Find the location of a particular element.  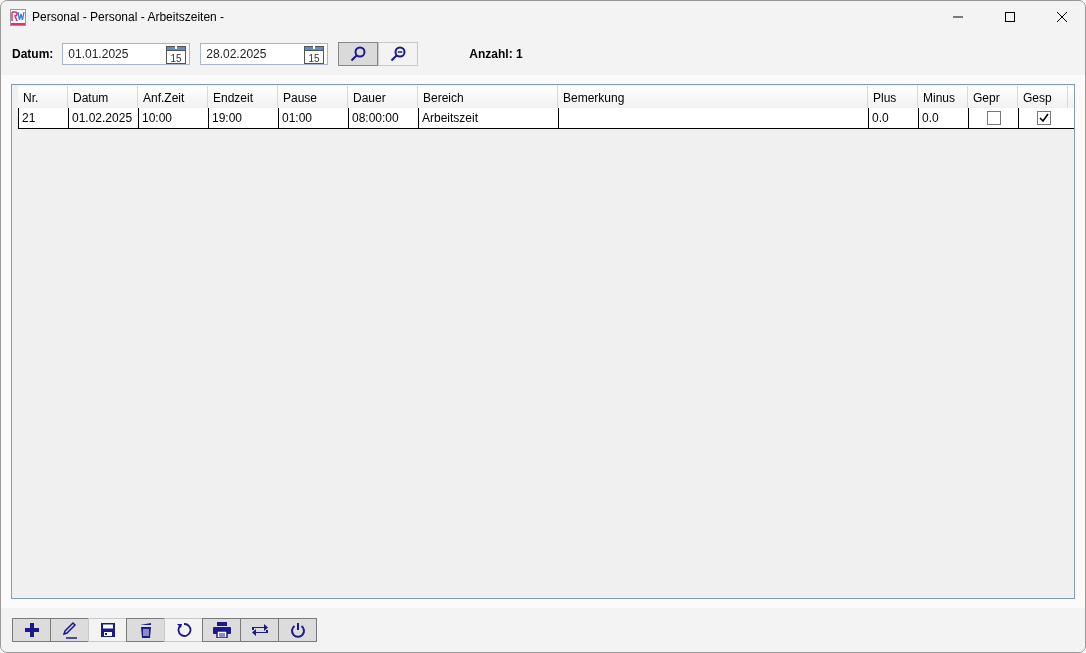

delete-button is located at coordinates (145, 630).